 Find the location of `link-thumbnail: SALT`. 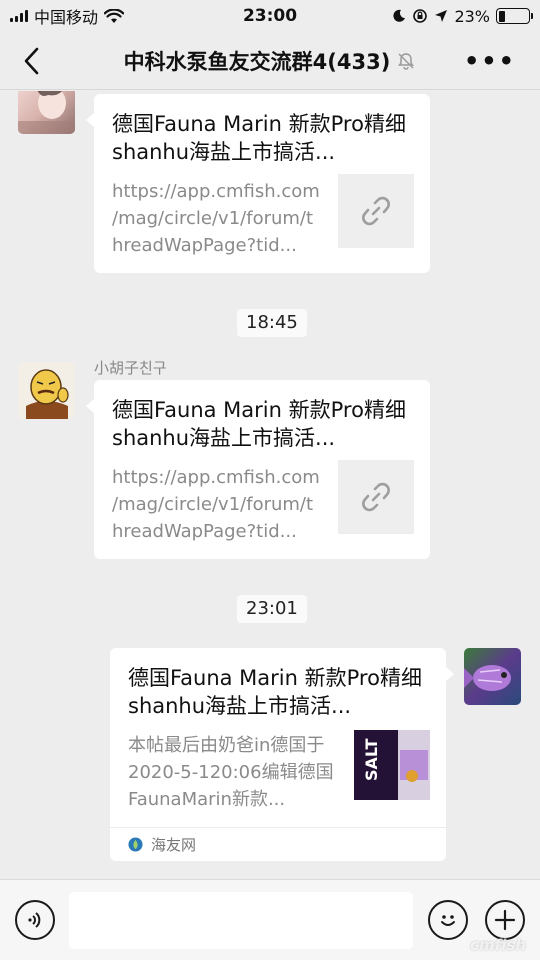

link-thumbnail: SALT is located at coordinates (392, 765).